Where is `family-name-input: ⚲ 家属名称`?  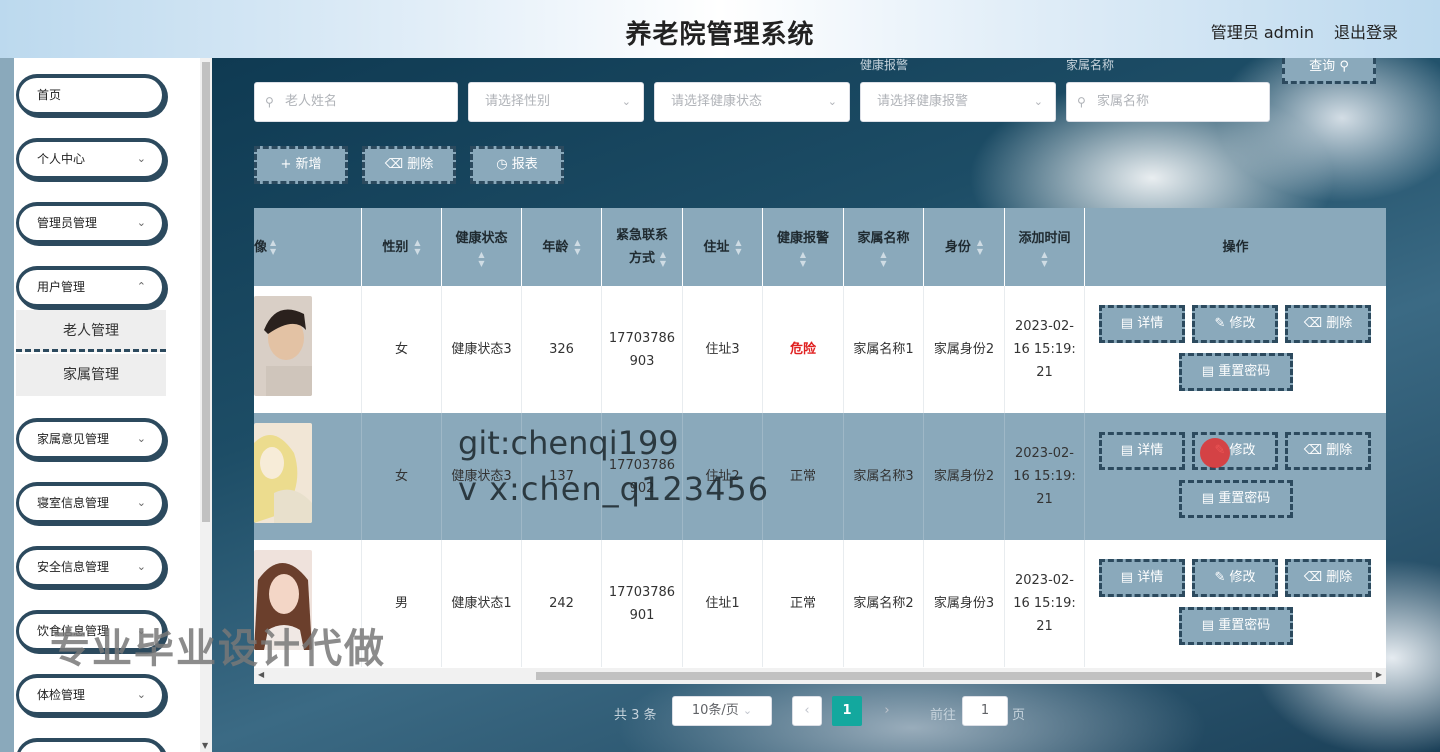 family-name-input: ⚲ 家属名称 is located at coordinates (1168, 102).